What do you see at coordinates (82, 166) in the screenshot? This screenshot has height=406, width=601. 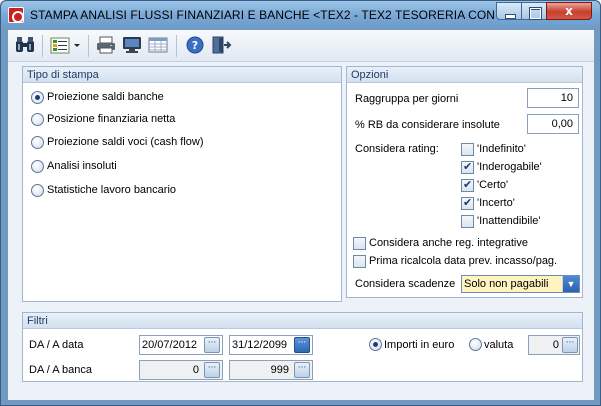 I see `option-label: Analisi insoluti` at bounding box center [82, 166].